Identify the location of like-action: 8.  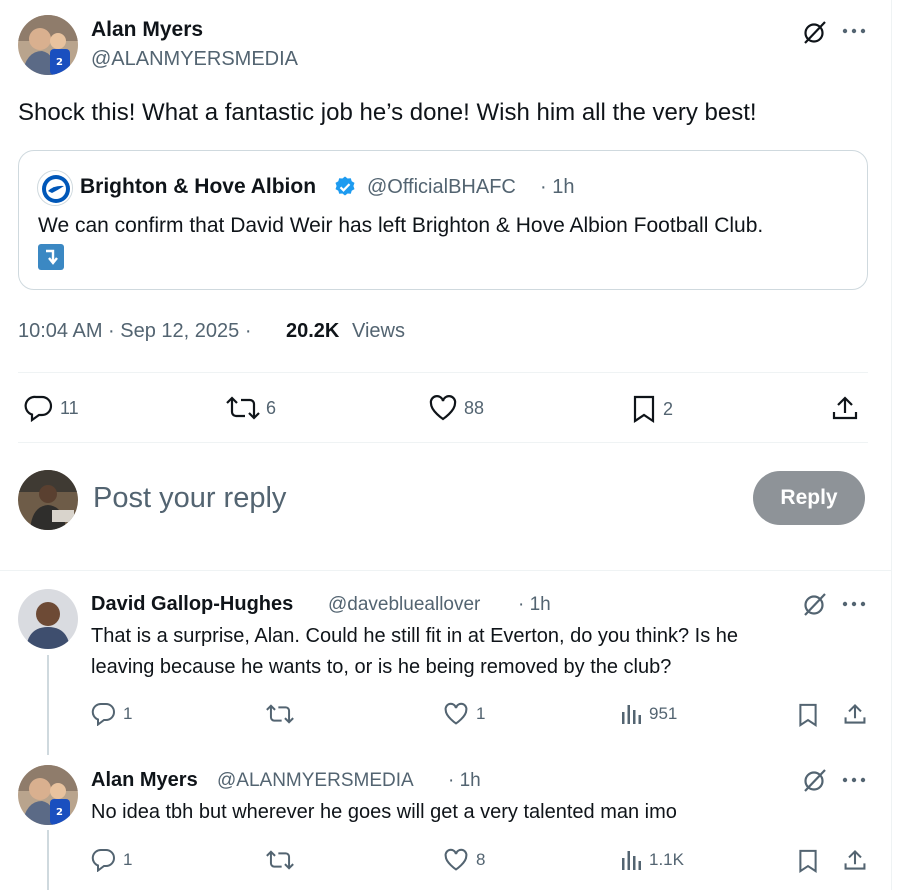
(463, 860).